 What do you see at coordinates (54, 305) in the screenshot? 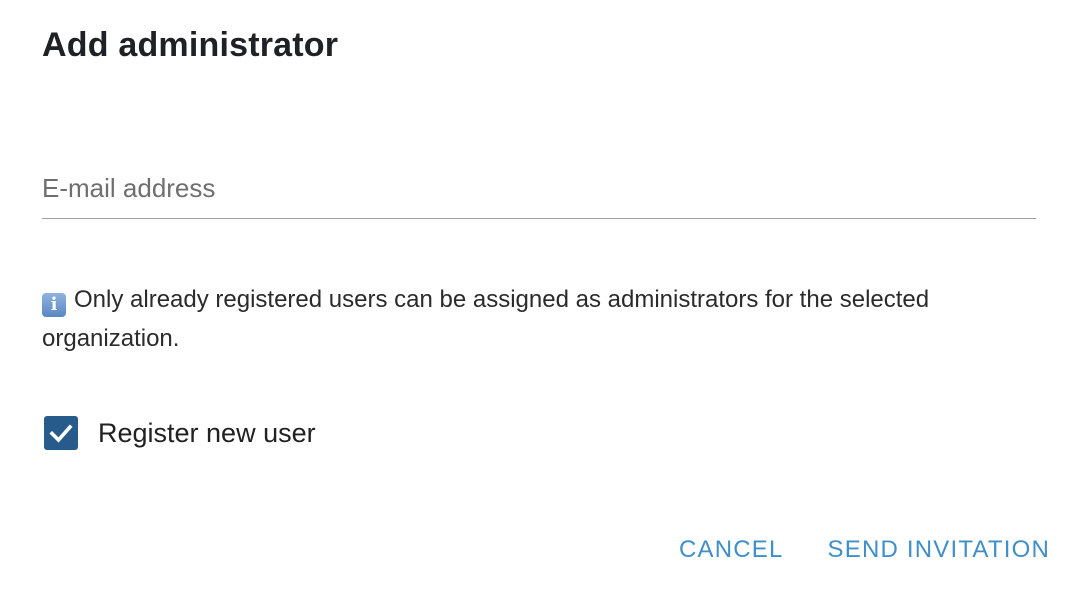
I see `info-icon: i` at bounding box center [54, 305].